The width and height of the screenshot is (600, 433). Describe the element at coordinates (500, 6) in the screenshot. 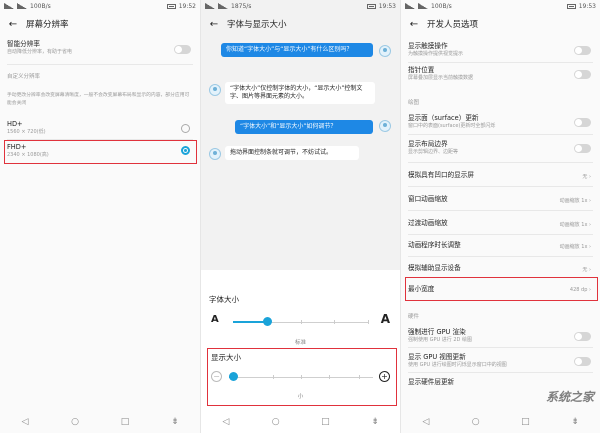

I see `status-bar: 100B/s 19:53` at that location.